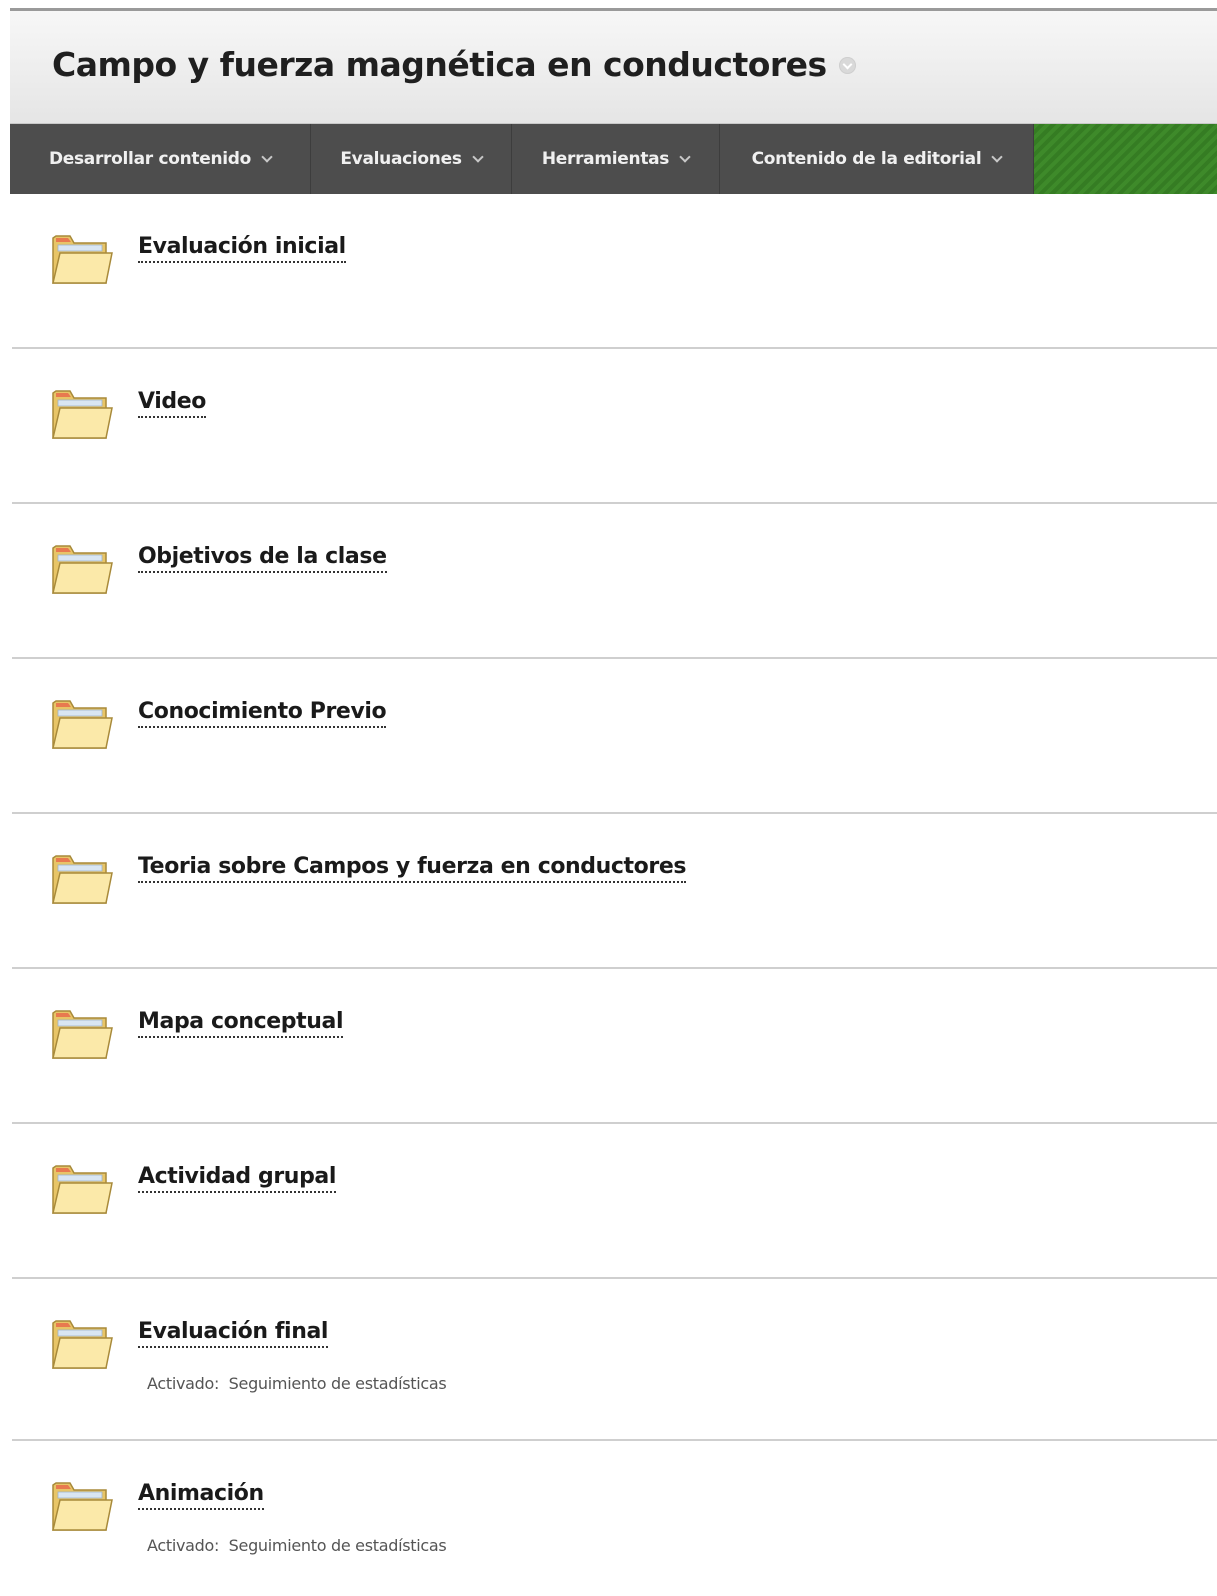  I want to click on page-title: Campo y fuerza magnética en conductores, so click(454, 64).